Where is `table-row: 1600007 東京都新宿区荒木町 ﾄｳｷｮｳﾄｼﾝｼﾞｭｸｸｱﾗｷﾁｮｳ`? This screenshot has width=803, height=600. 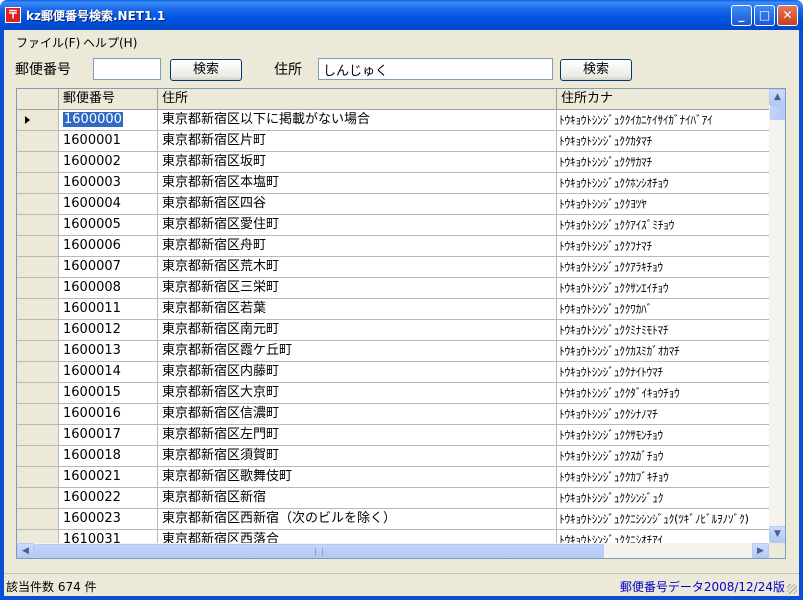 table-row: 1600007 東京都新宿区荒木町 ﾄｳｷｮｳﾄｼﾝｼﾞｭｸｸｱﾗｷﾁｮｳ is located at coordinates (393, 267).